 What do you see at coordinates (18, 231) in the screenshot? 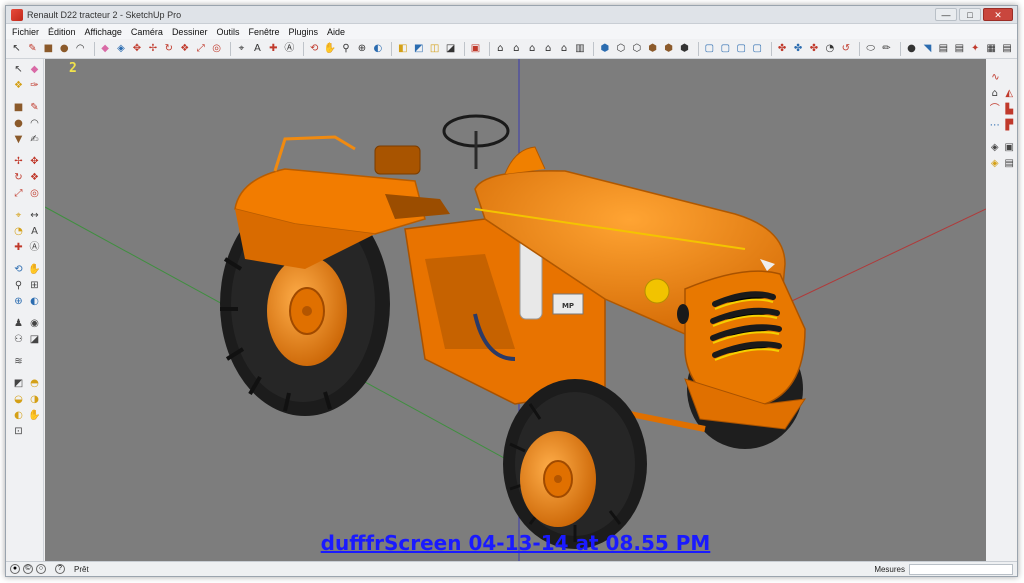
I see `protractor-tool-icon: ◔` at bounding box center [18, 231].